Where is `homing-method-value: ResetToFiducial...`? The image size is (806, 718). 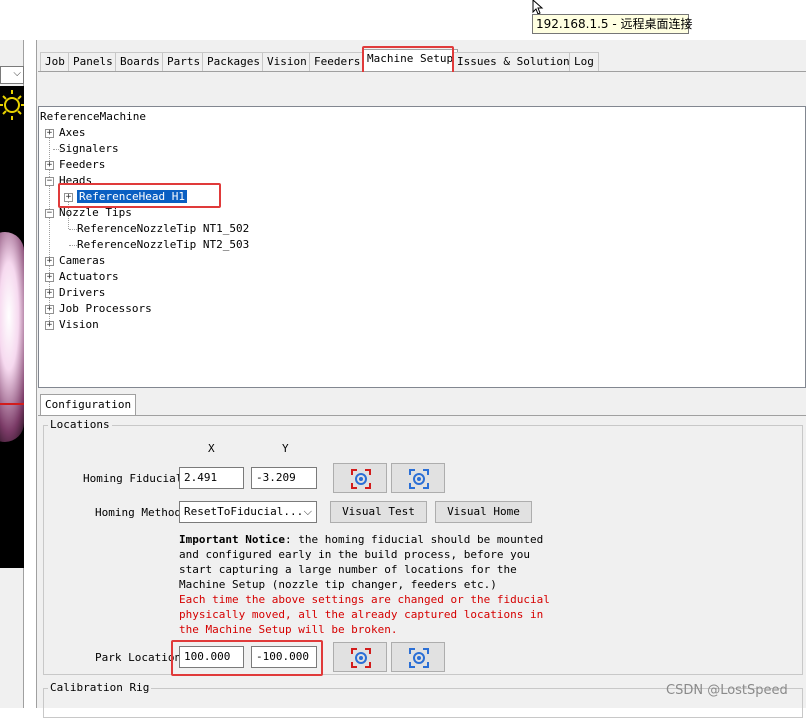 homing-method-value: ResetToFiducial... is located at coordinates (244, 511).